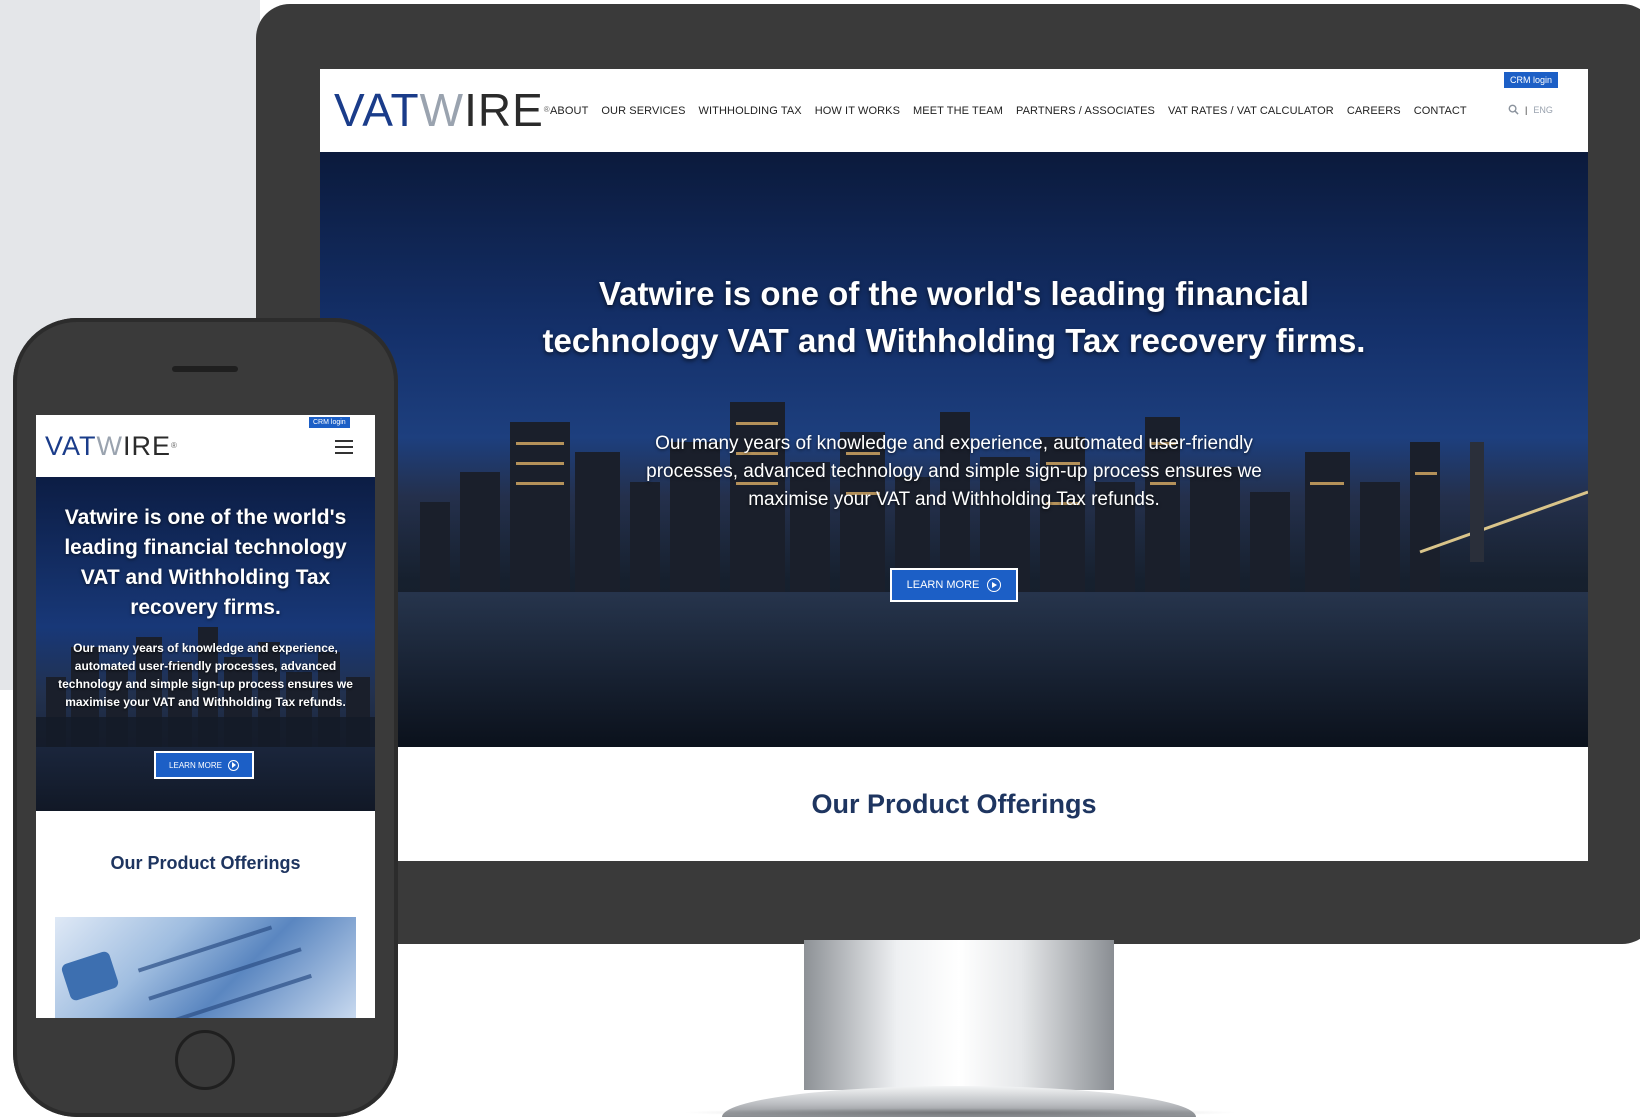  I want to click on river-reflection, so click(954, 669).